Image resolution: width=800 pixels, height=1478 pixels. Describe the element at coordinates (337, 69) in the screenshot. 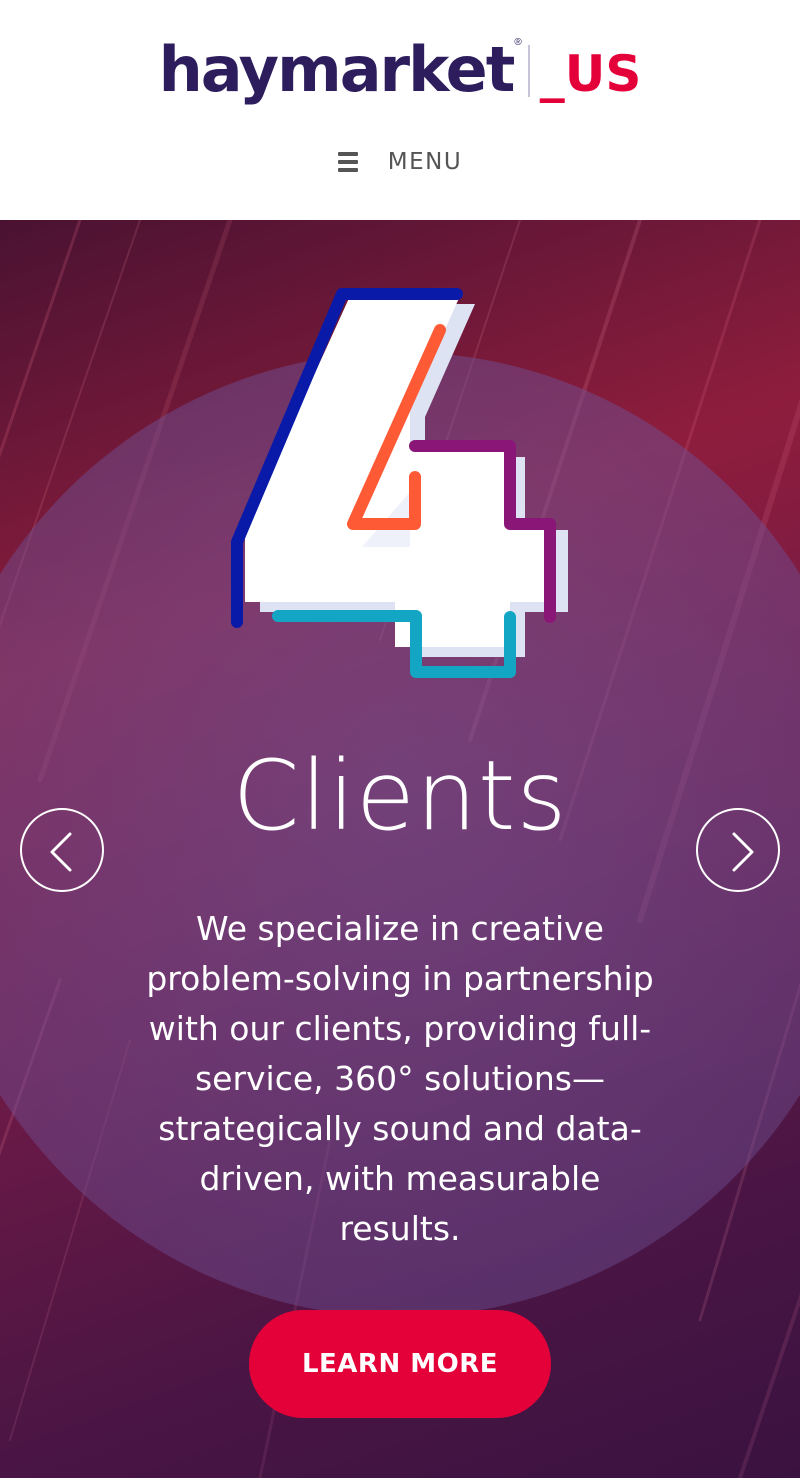

I see `logo-brand: haymarket` at that location.